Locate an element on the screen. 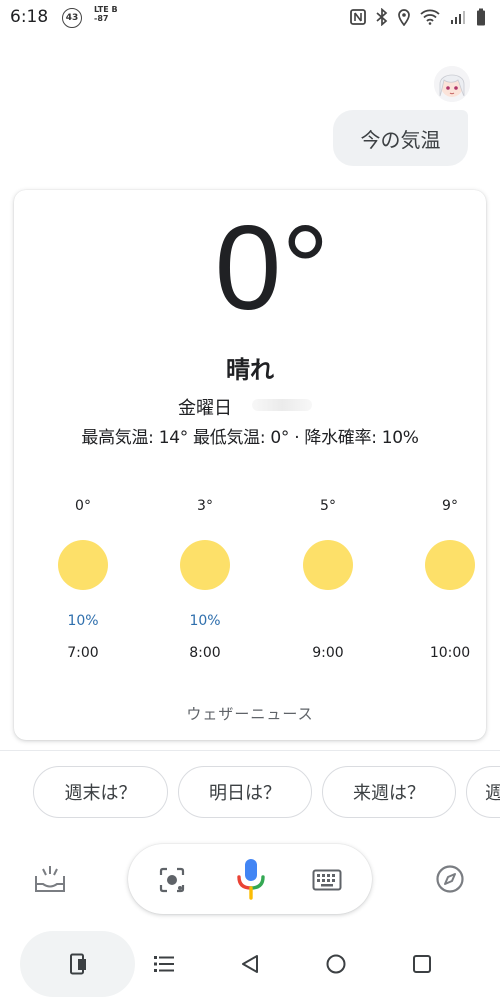 The width and height of the screenshot is (500, 1000). back-icon is located at coordinates (250, 964).